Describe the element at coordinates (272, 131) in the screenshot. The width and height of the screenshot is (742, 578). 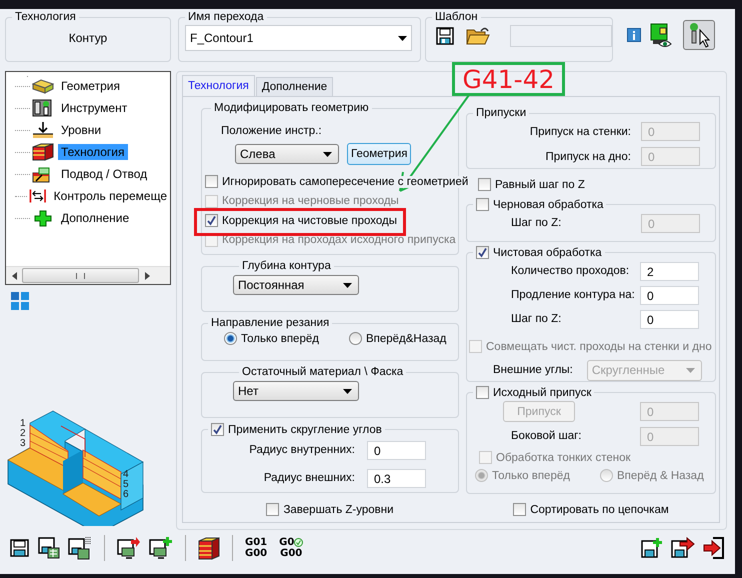
I see `field-label: Положение инстр.:` at that location.